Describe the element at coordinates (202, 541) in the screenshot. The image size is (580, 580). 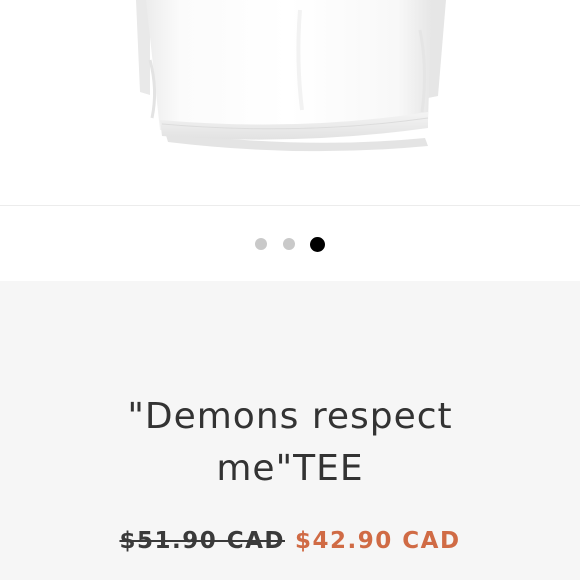
I see `compare-at-price: $51.90 CAD` at that location.